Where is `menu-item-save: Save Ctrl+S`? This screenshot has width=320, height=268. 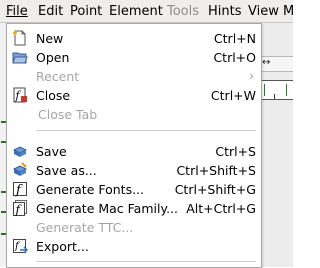 menu-item-save: Save Ctrl+S is located at coordinates (134, 151).